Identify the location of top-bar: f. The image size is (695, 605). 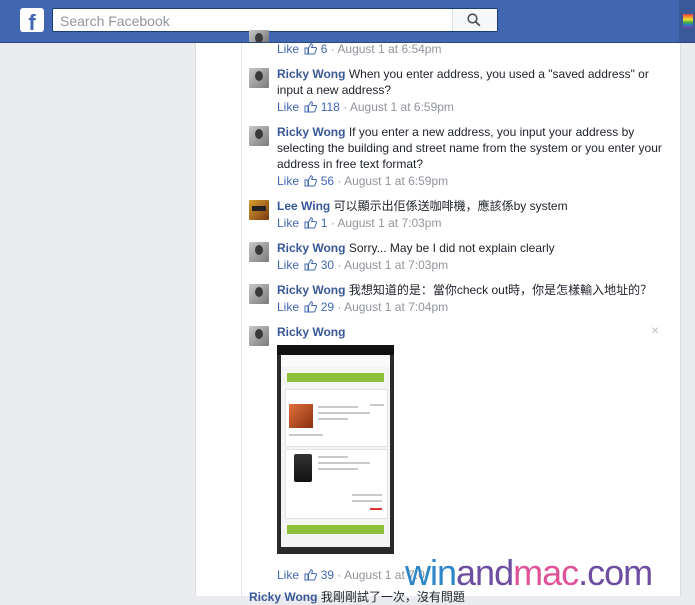
(347, 21).